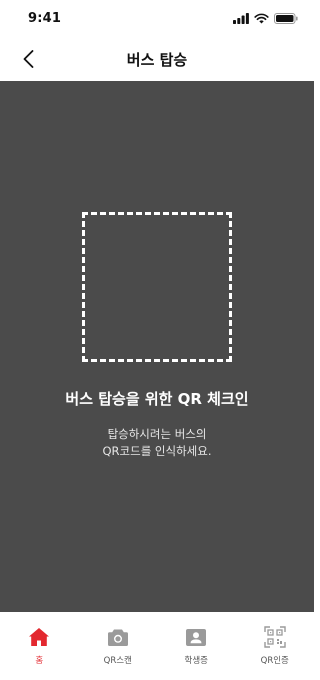 The height and width of the screenshot is (680, 320). I want to click on tab-qr-scan: QR스캔, so click(118, 646).